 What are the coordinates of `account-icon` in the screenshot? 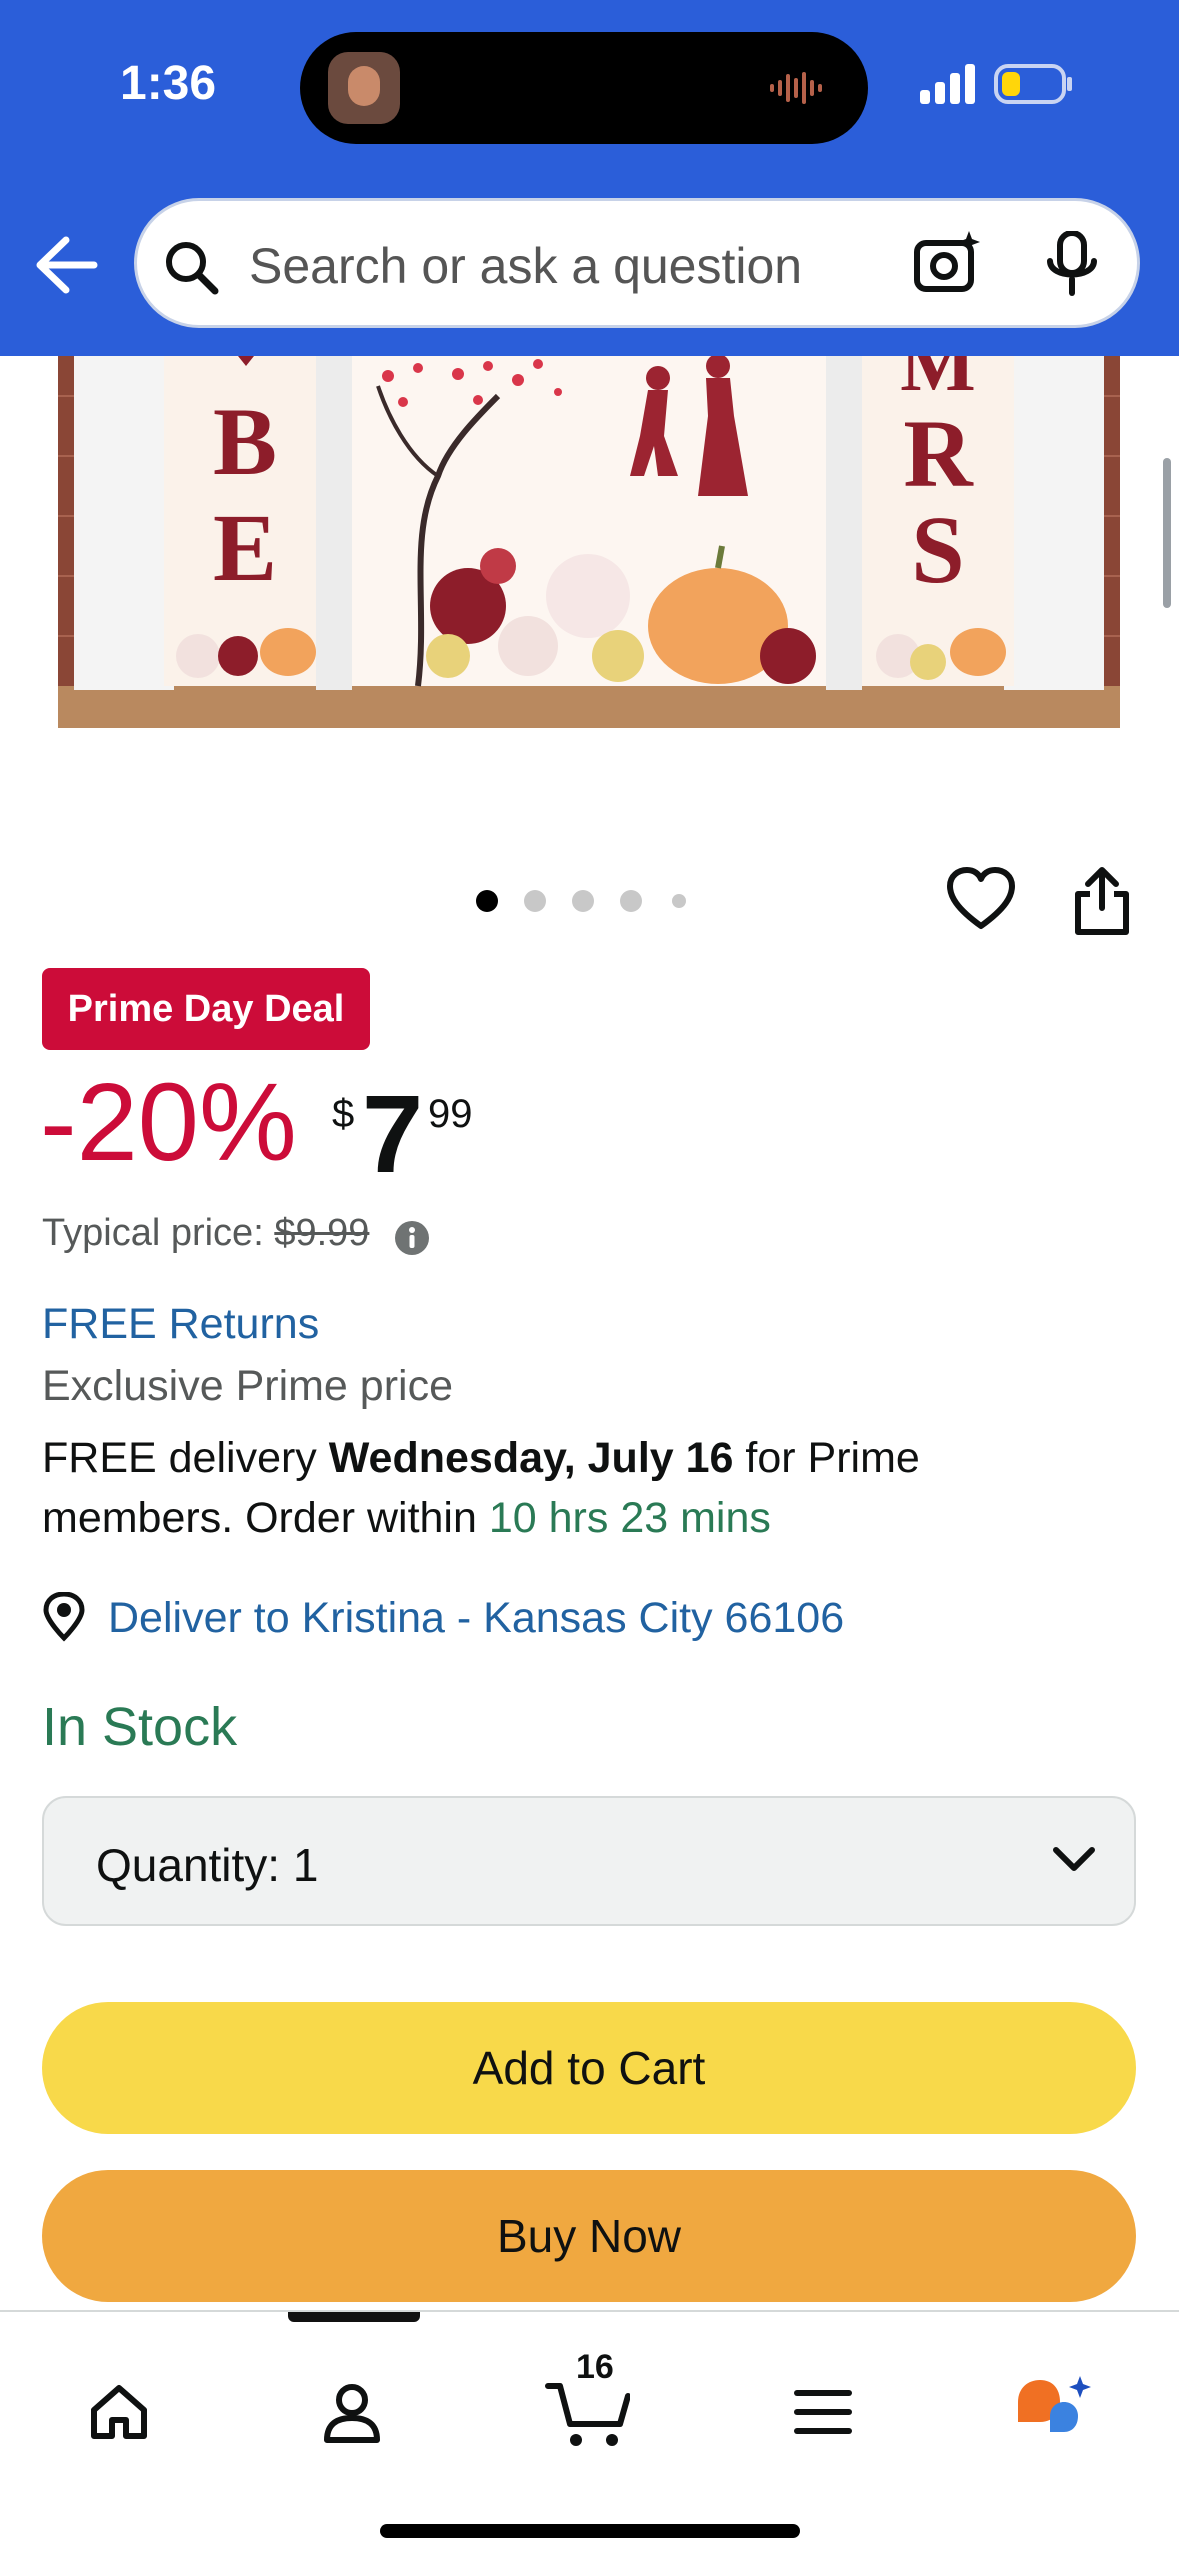 It's located at (352, 2413).